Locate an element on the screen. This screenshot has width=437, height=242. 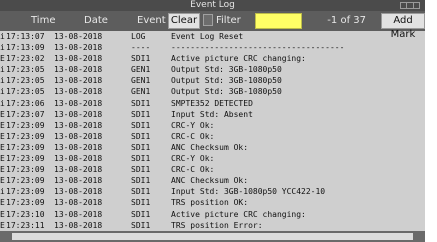
time-cell: 17:13:07 is located at coordinates (25, 36).